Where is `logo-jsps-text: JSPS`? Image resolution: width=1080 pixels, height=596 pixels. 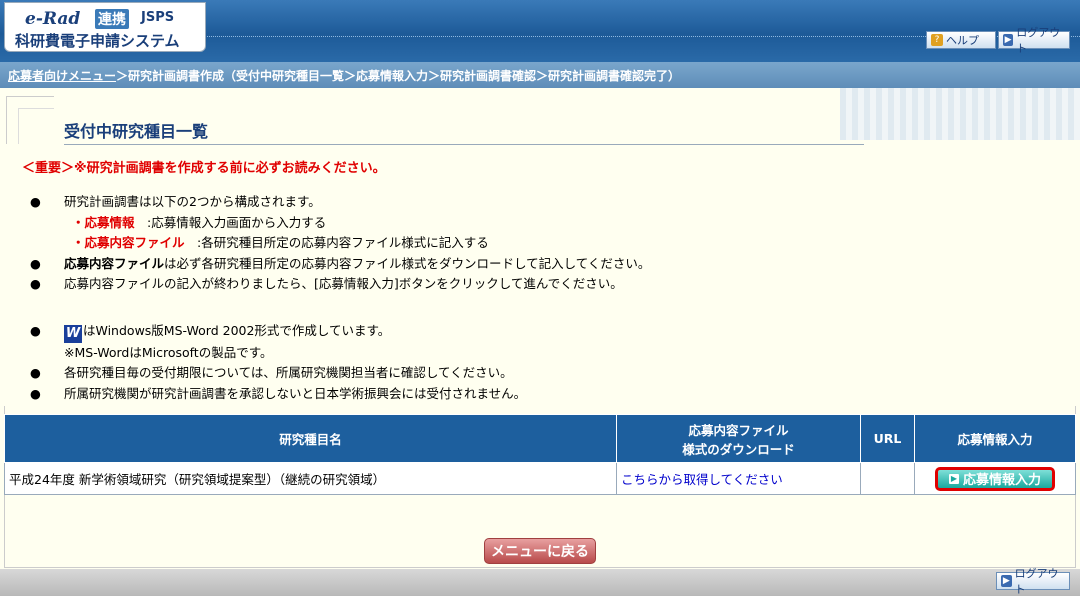
logo-jsps-text: JSPS is located at coordinates (158, 17).